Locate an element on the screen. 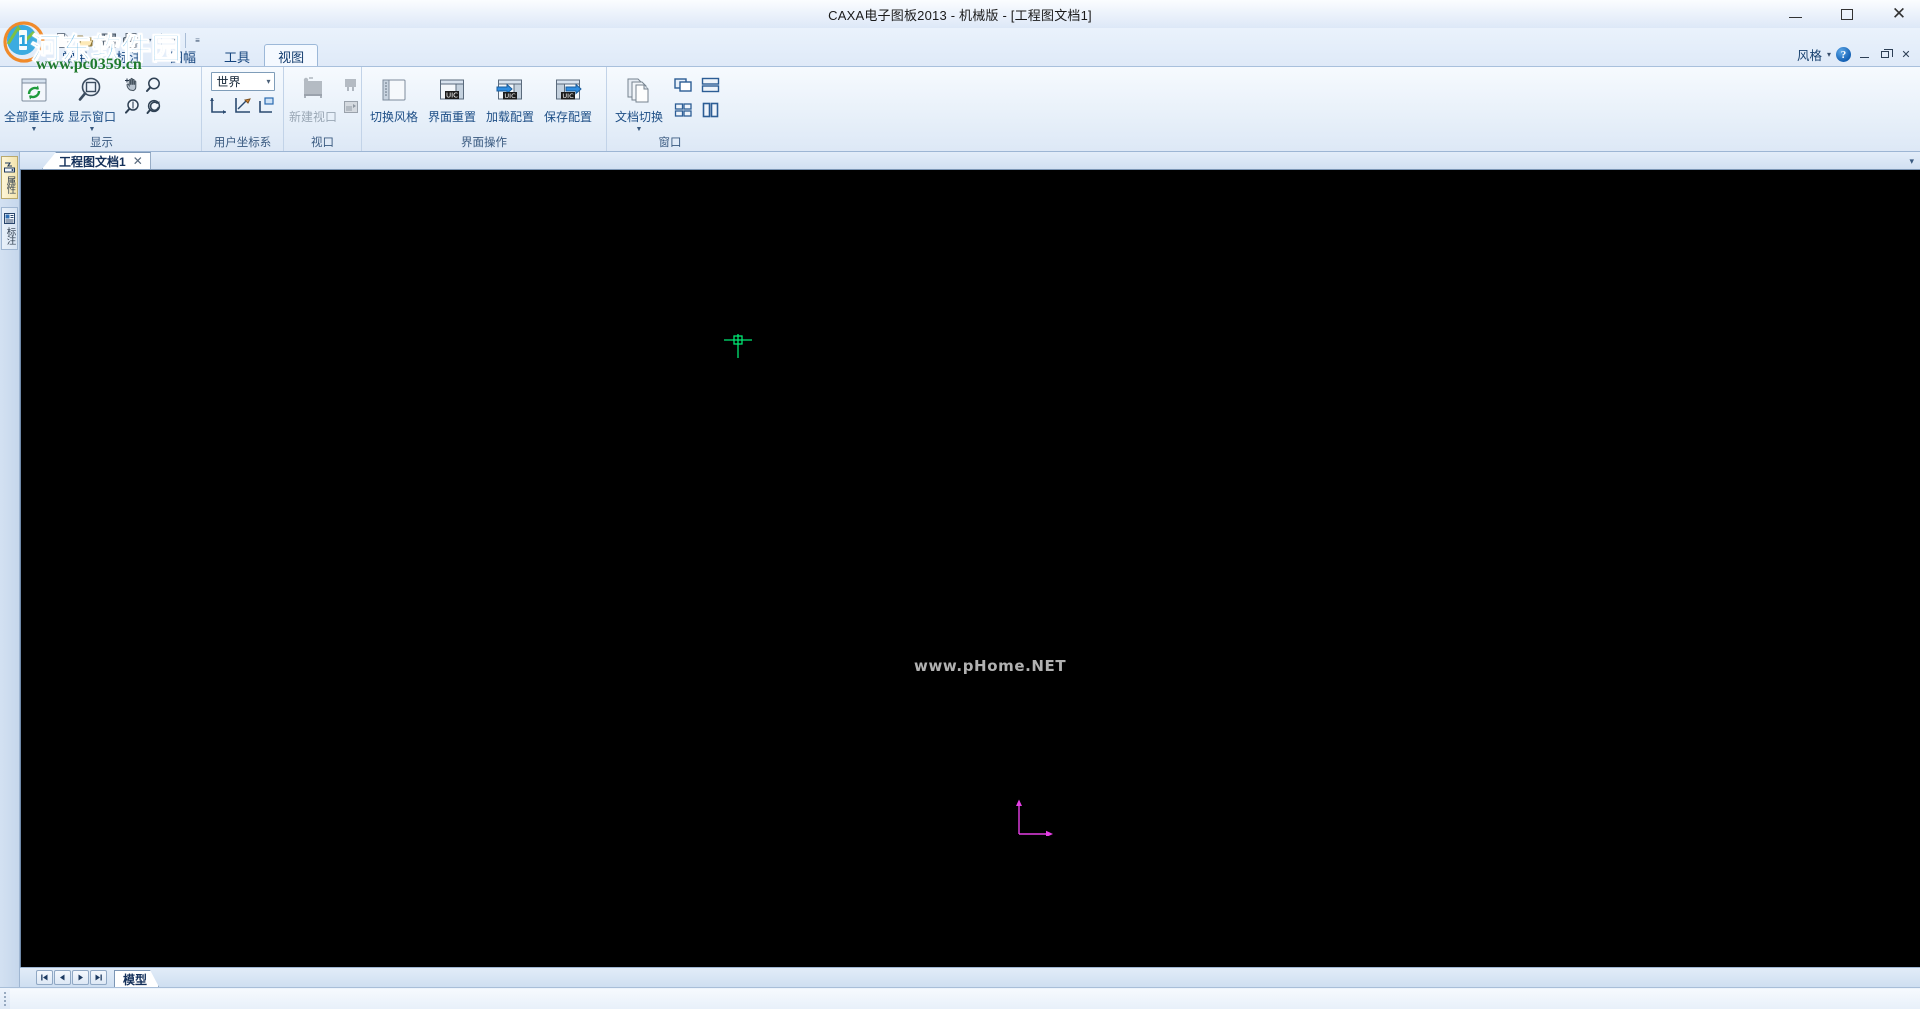 Image resolution: width=1920 pixels, height=1009 pixels. zoom-window-label: 显示窗口 is located at coordinates (91, 117).